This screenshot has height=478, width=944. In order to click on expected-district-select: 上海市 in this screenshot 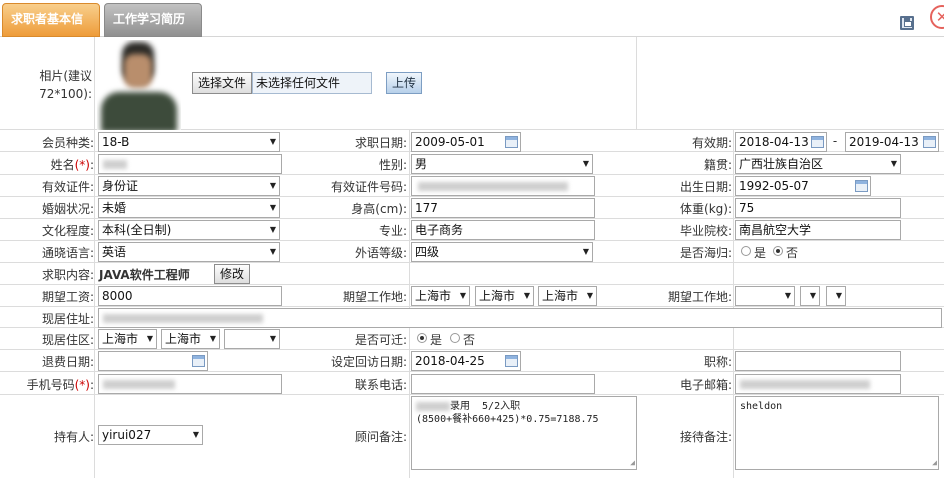, I will do `click(567, 296)`.